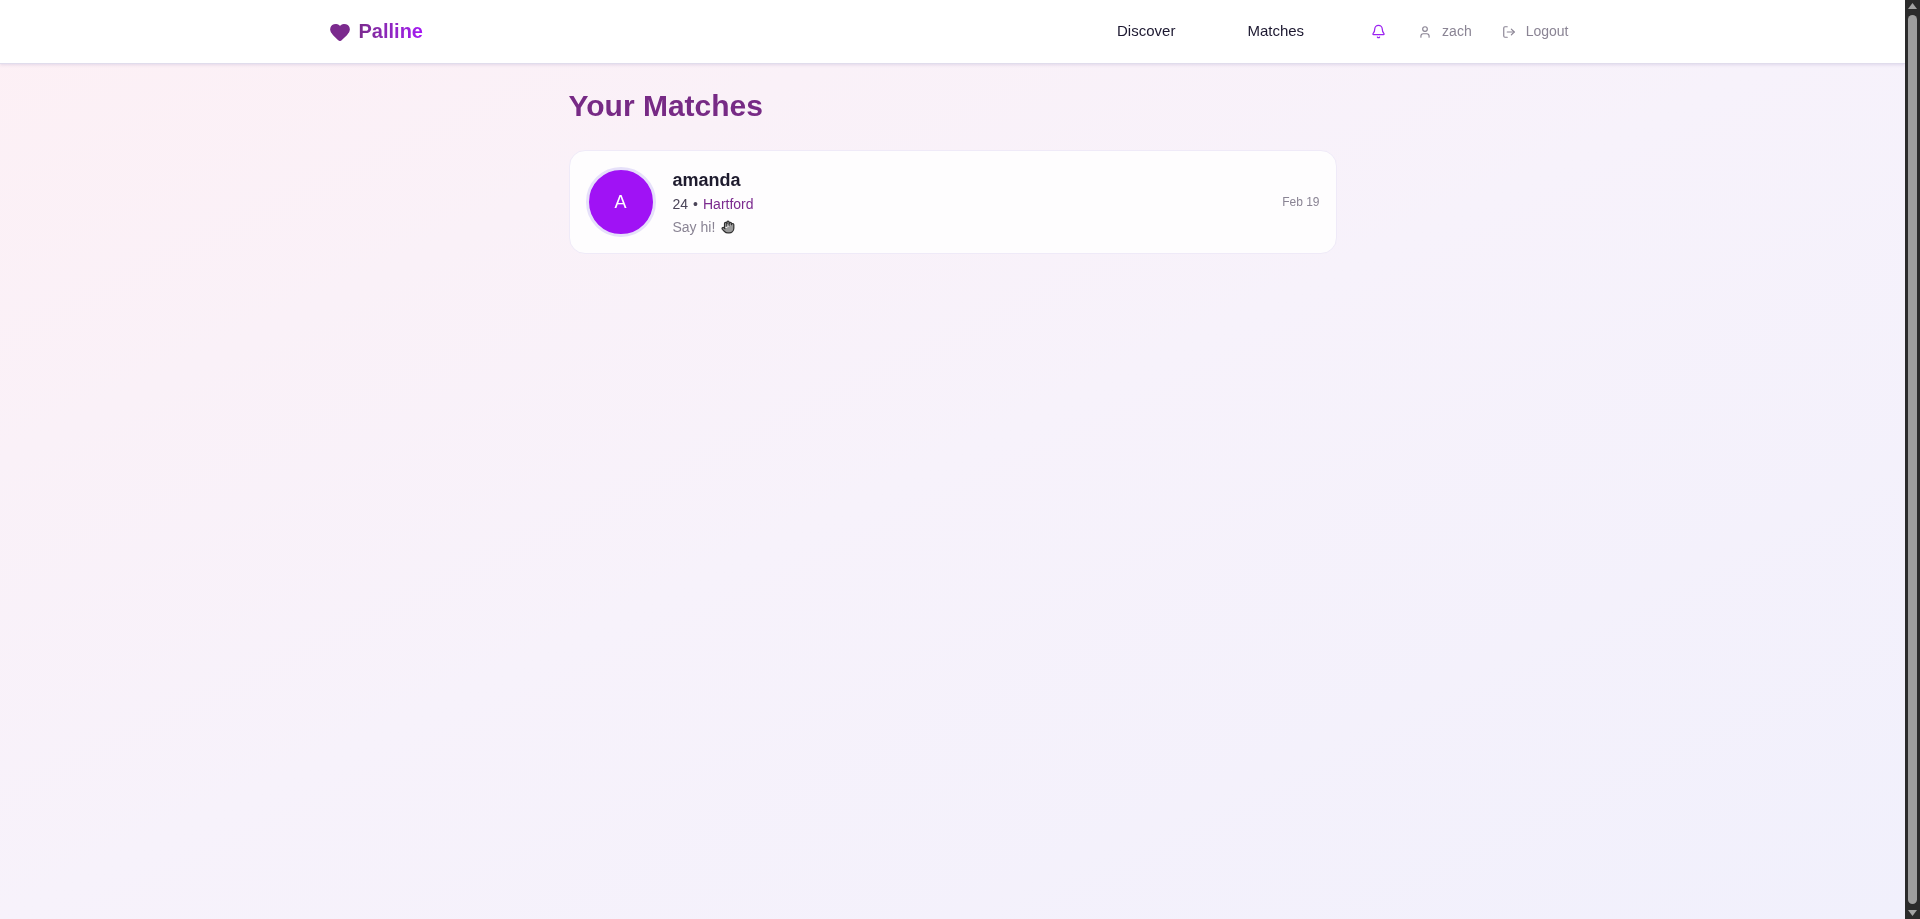 The image size is (1920, 919). Describe the element at coordinates (1912, 913) in the screenshot. I see `scroll-down-arrow-icon` at that location.